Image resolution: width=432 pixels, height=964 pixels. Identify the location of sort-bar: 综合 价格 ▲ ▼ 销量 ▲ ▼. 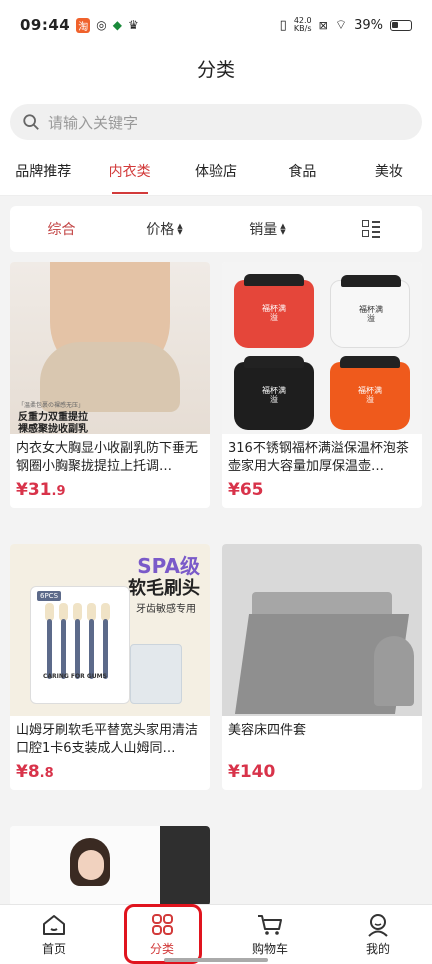
(216, 229).